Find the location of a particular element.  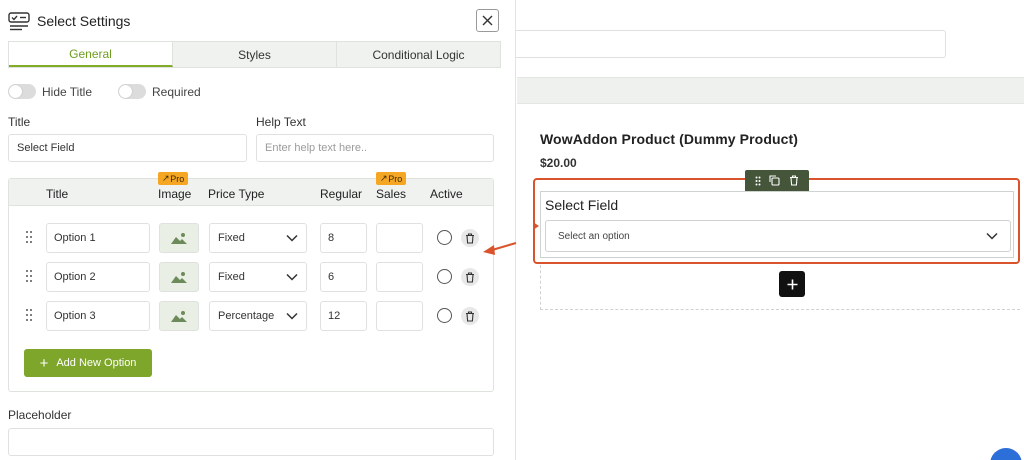

table-row: Option 2 Fixed 6 is located at coordinates (251, 277).